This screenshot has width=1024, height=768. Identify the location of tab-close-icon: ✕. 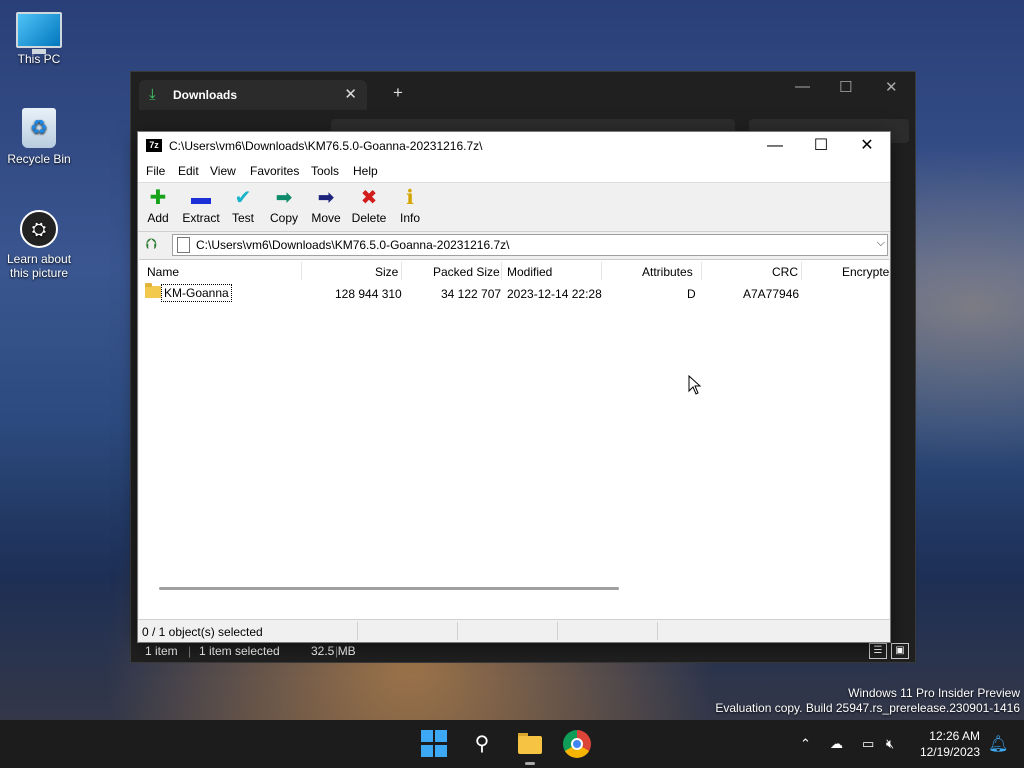
(350, 94).